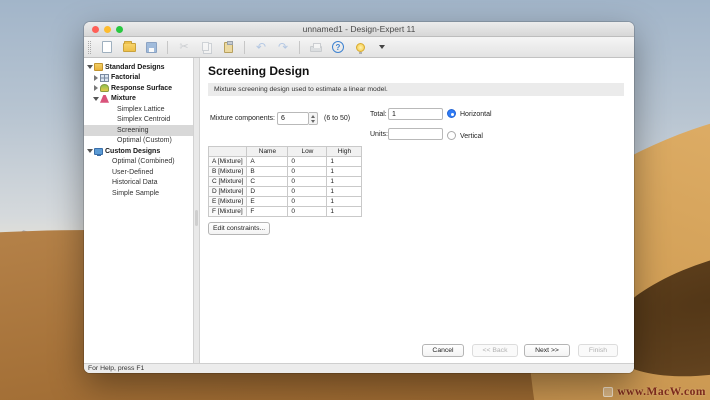 This screenshot has width=710, height=400. What do you see at coordinates (313, 121) in the screenshot?
I see `spinner-down-icon` at bounding box center [313, 121].